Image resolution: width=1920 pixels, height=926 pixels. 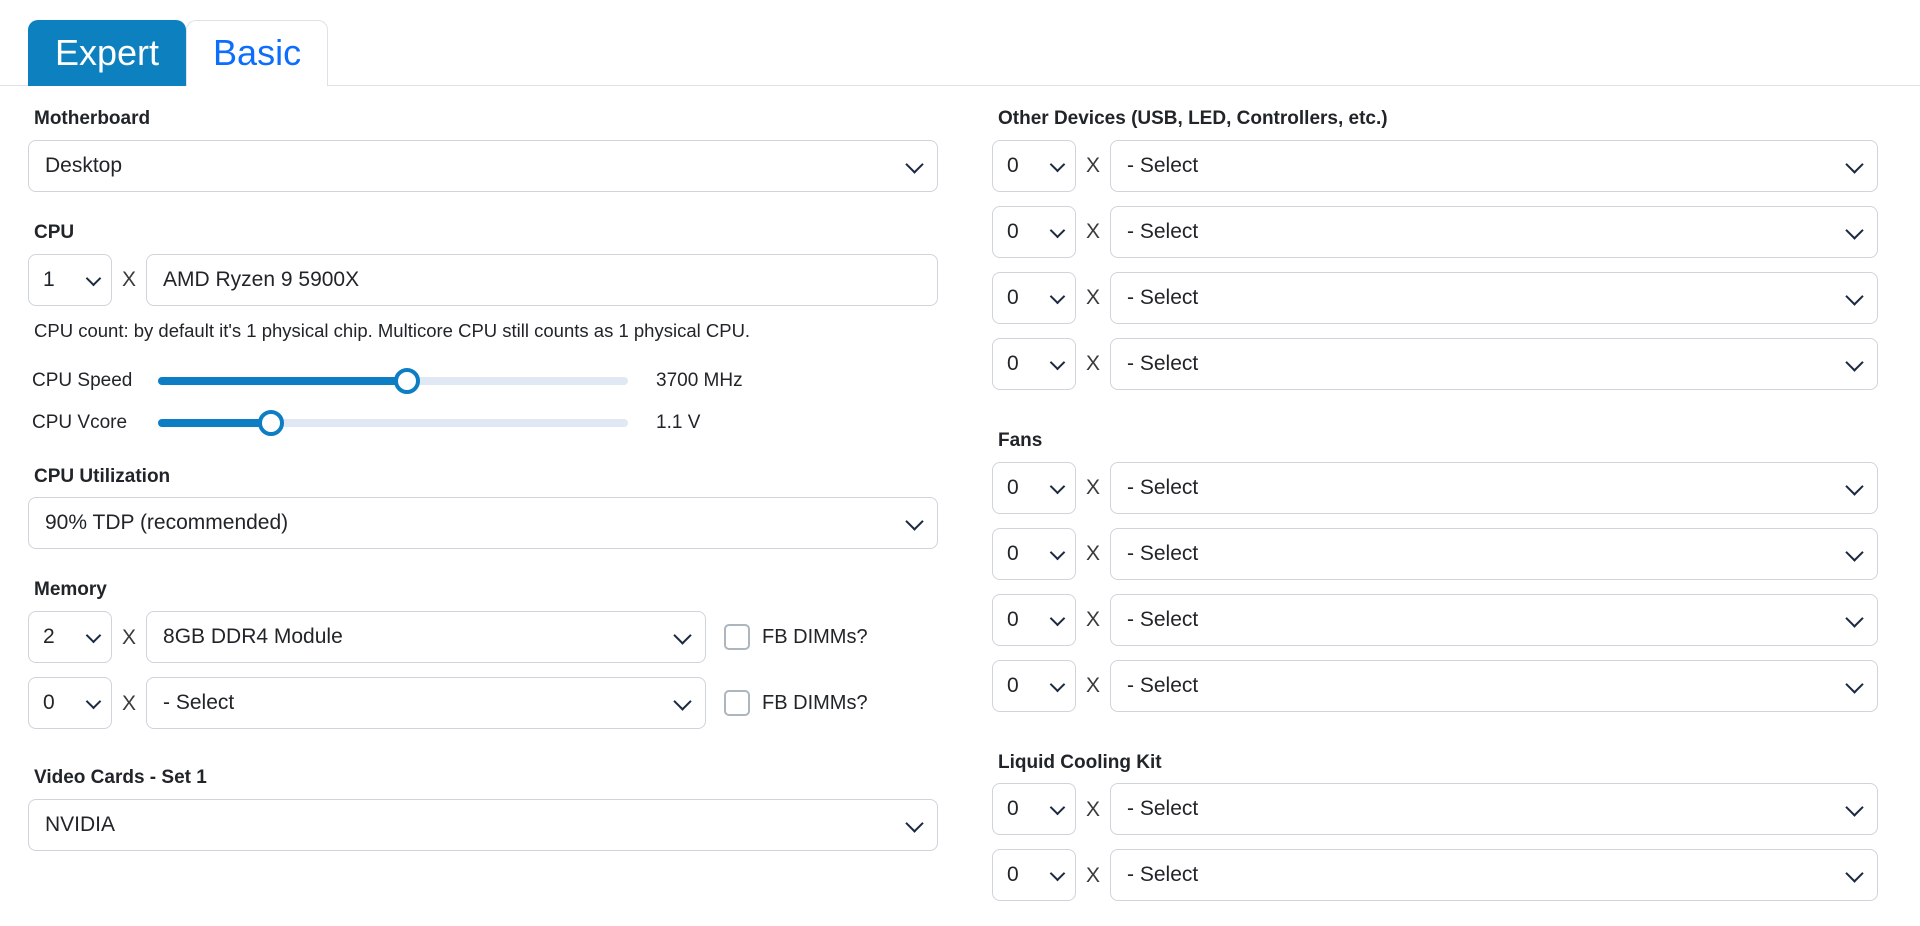 What do you see at coordinates (1093, 554) in the screenshot?
I see `fan-multiplier-2: X` at bounding box center [1093, 554].